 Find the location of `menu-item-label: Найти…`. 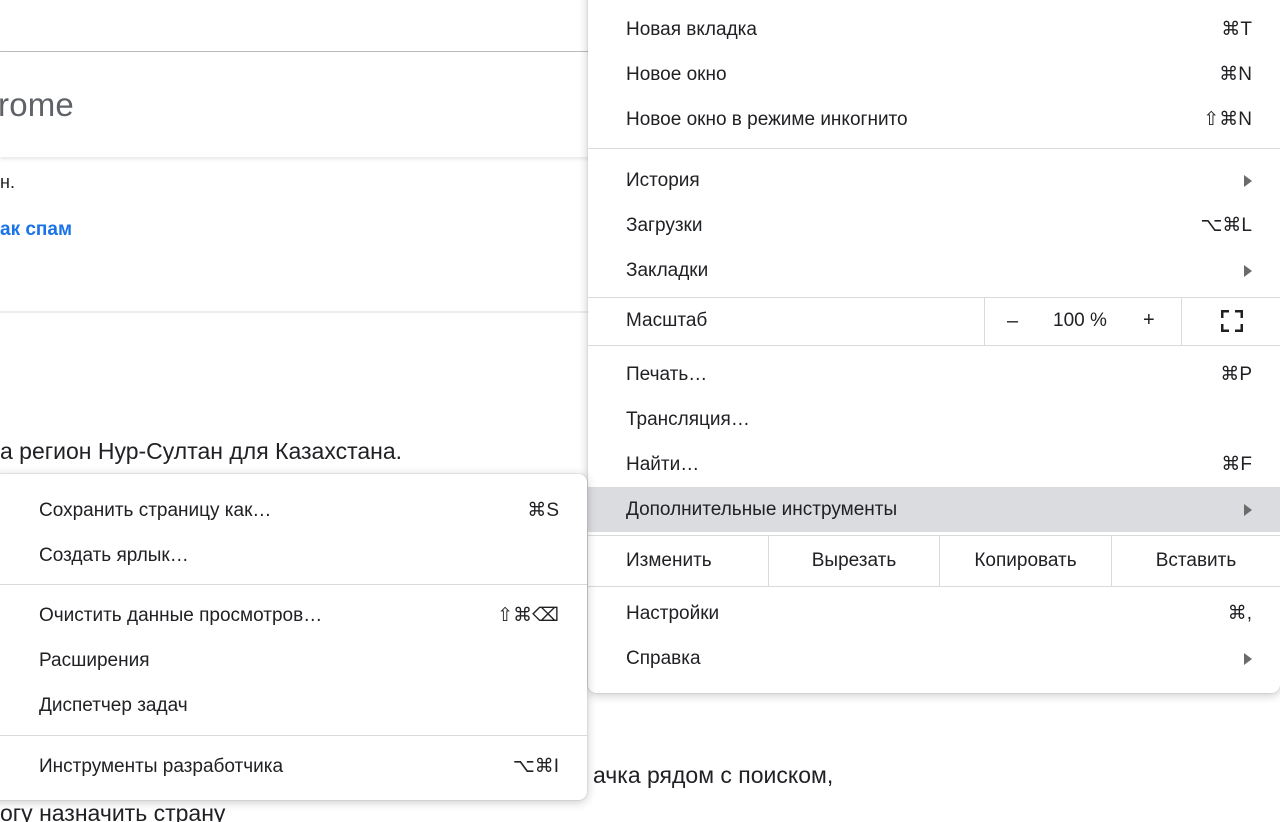

menu-item-label: Найти… is located at coordinates (663, 464).